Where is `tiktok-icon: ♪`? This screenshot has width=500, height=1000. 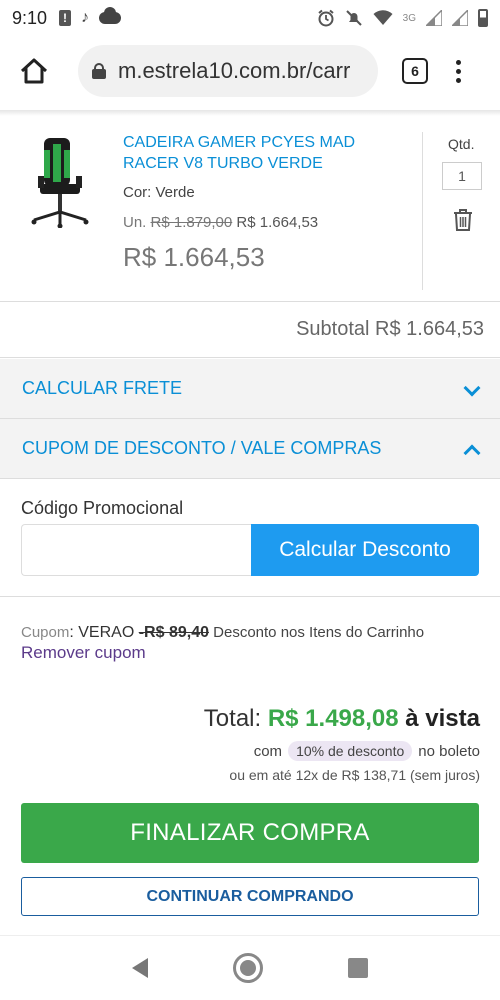 tiktok-icon: ♪ is located at coordinates (85, 17).